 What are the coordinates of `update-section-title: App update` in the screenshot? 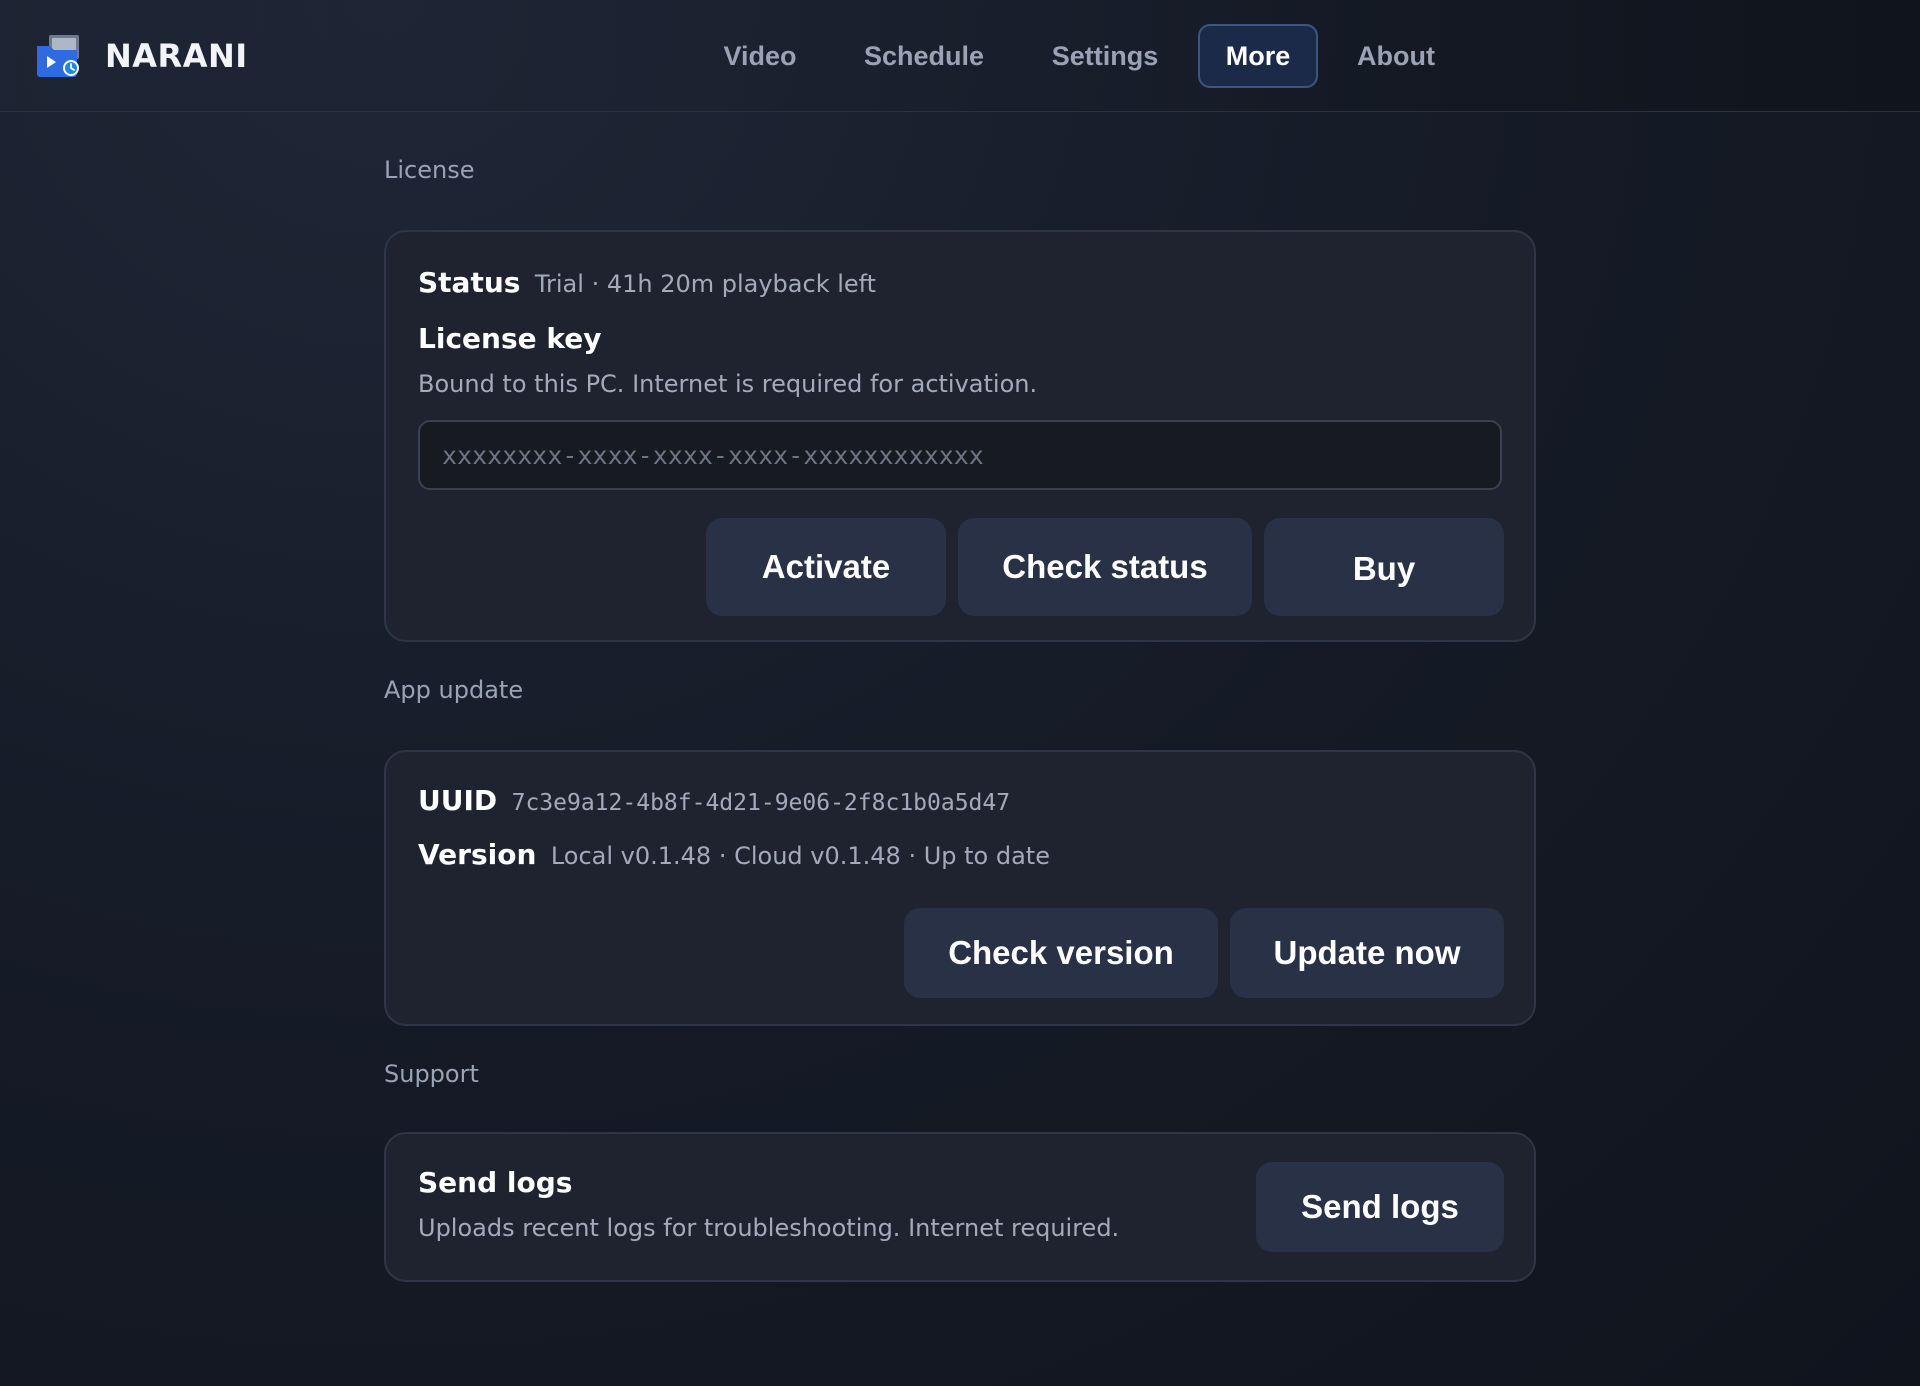 It's located at (454, 690).